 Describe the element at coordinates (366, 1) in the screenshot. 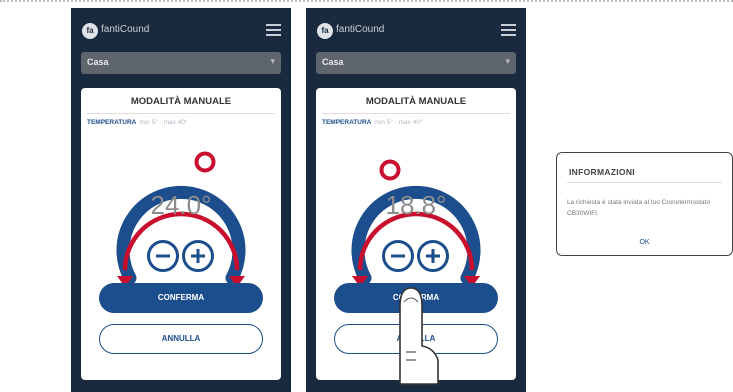

I see `dotted-separator` at that location.